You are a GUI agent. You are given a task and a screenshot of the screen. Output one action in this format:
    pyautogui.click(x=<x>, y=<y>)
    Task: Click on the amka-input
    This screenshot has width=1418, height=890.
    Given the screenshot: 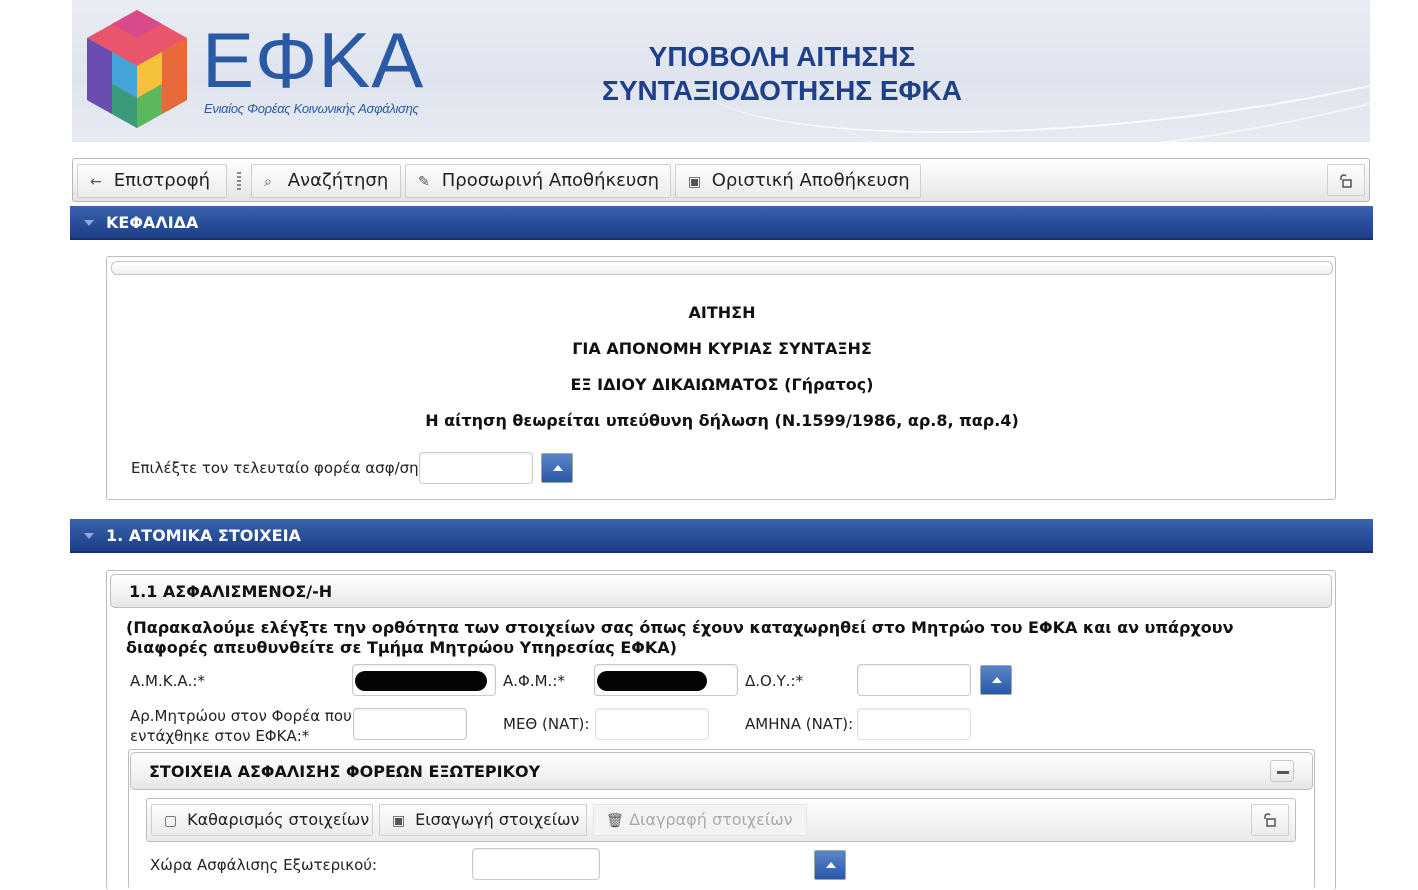 What is the action you would take?
    pyautogui.click(x=424, y=680)
    